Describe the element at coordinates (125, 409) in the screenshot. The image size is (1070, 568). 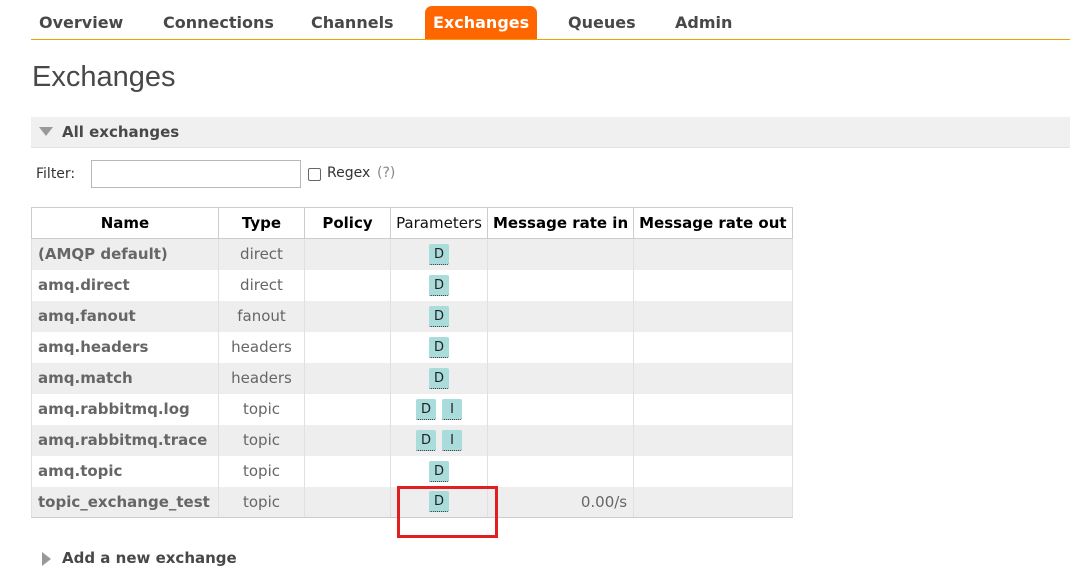
I see `exchange-name-link: amq.rabbitmq.log` at that location.